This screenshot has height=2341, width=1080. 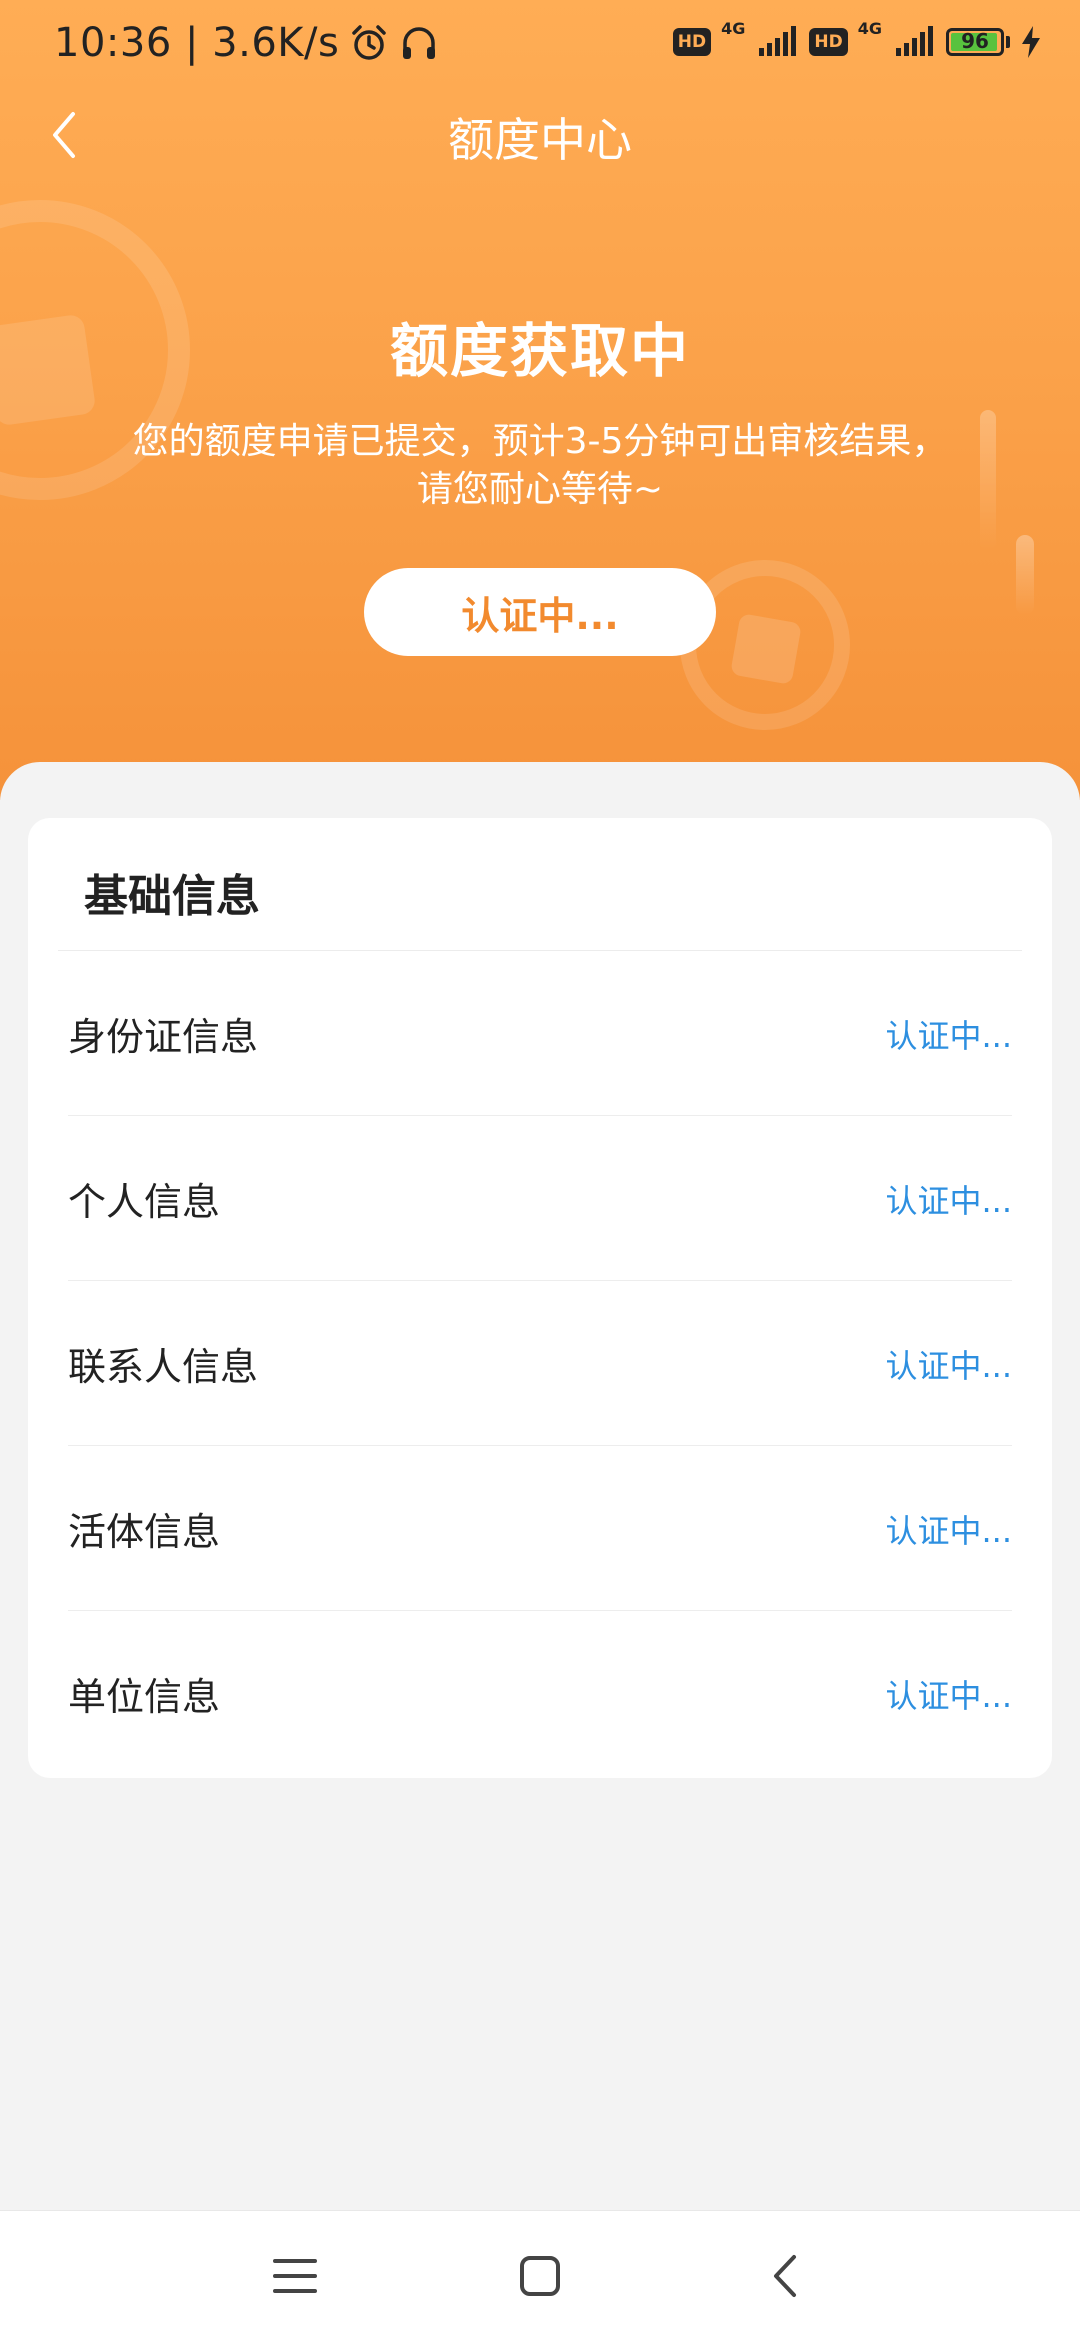 What do you see at coordinates (1008, 42) in the screenshot?
I see `battery-cap` at bounding box center [1008, 42].